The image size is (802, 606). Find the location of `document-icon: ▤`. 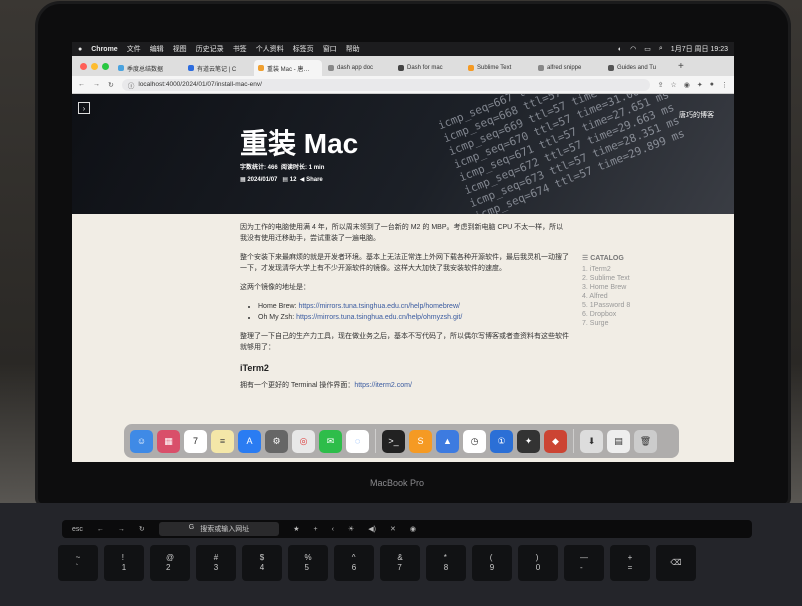

document-icon: ▤ is located at coordinates (618, 441).